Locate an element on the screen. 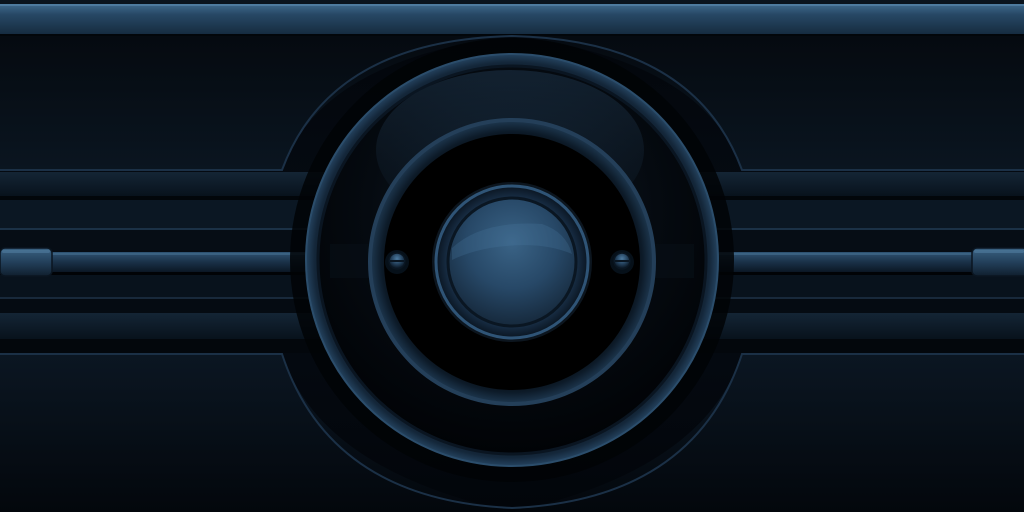 The height and width of the screenshot is (512, 1024). top-bar is located at coordinates (512, 19).